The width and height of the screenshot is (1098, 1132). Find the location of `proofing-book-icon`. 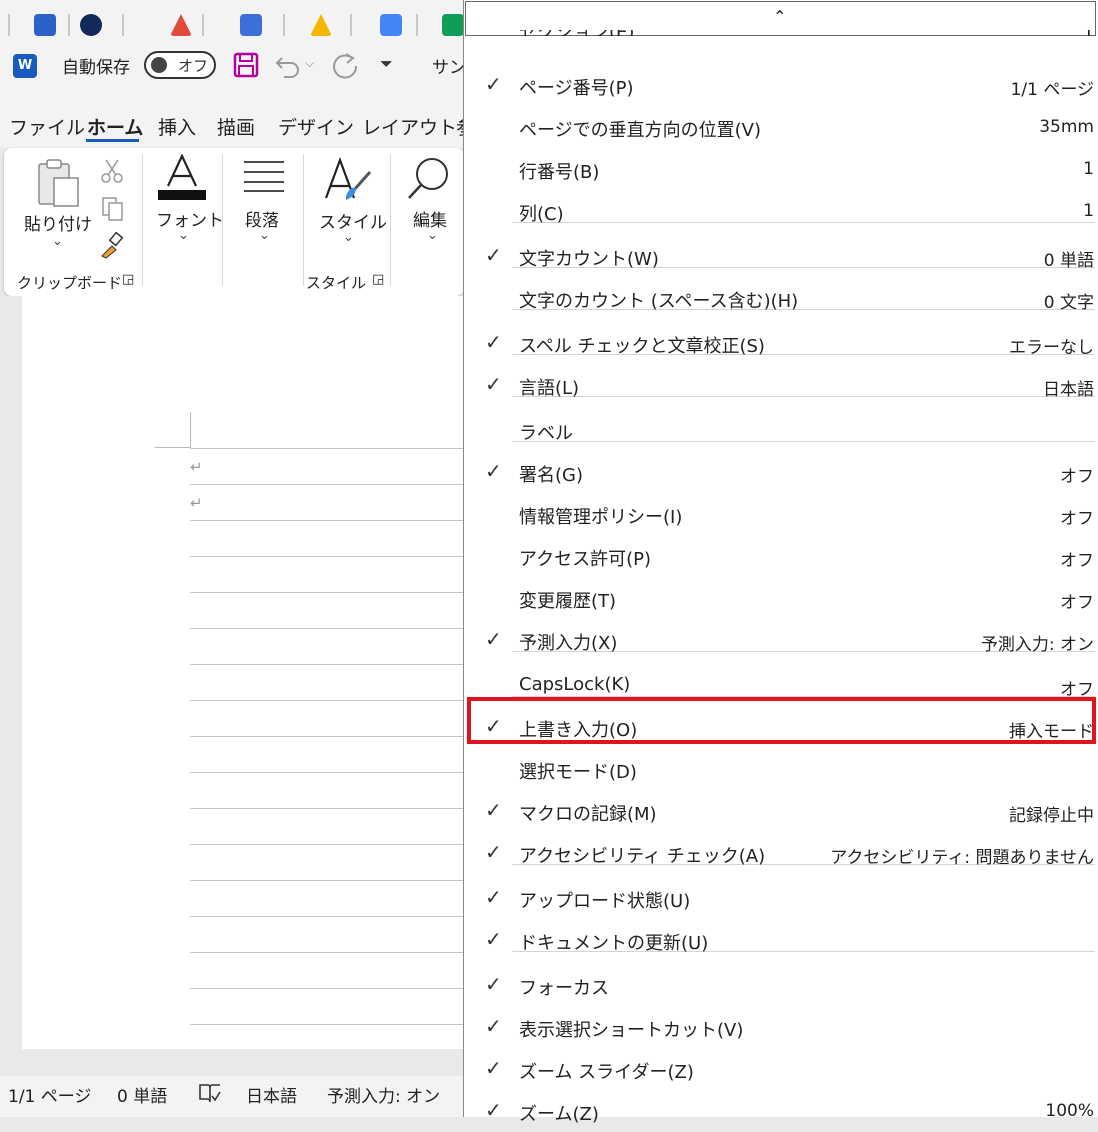

proofing-book-icon is located at coordinates (210, 1093).